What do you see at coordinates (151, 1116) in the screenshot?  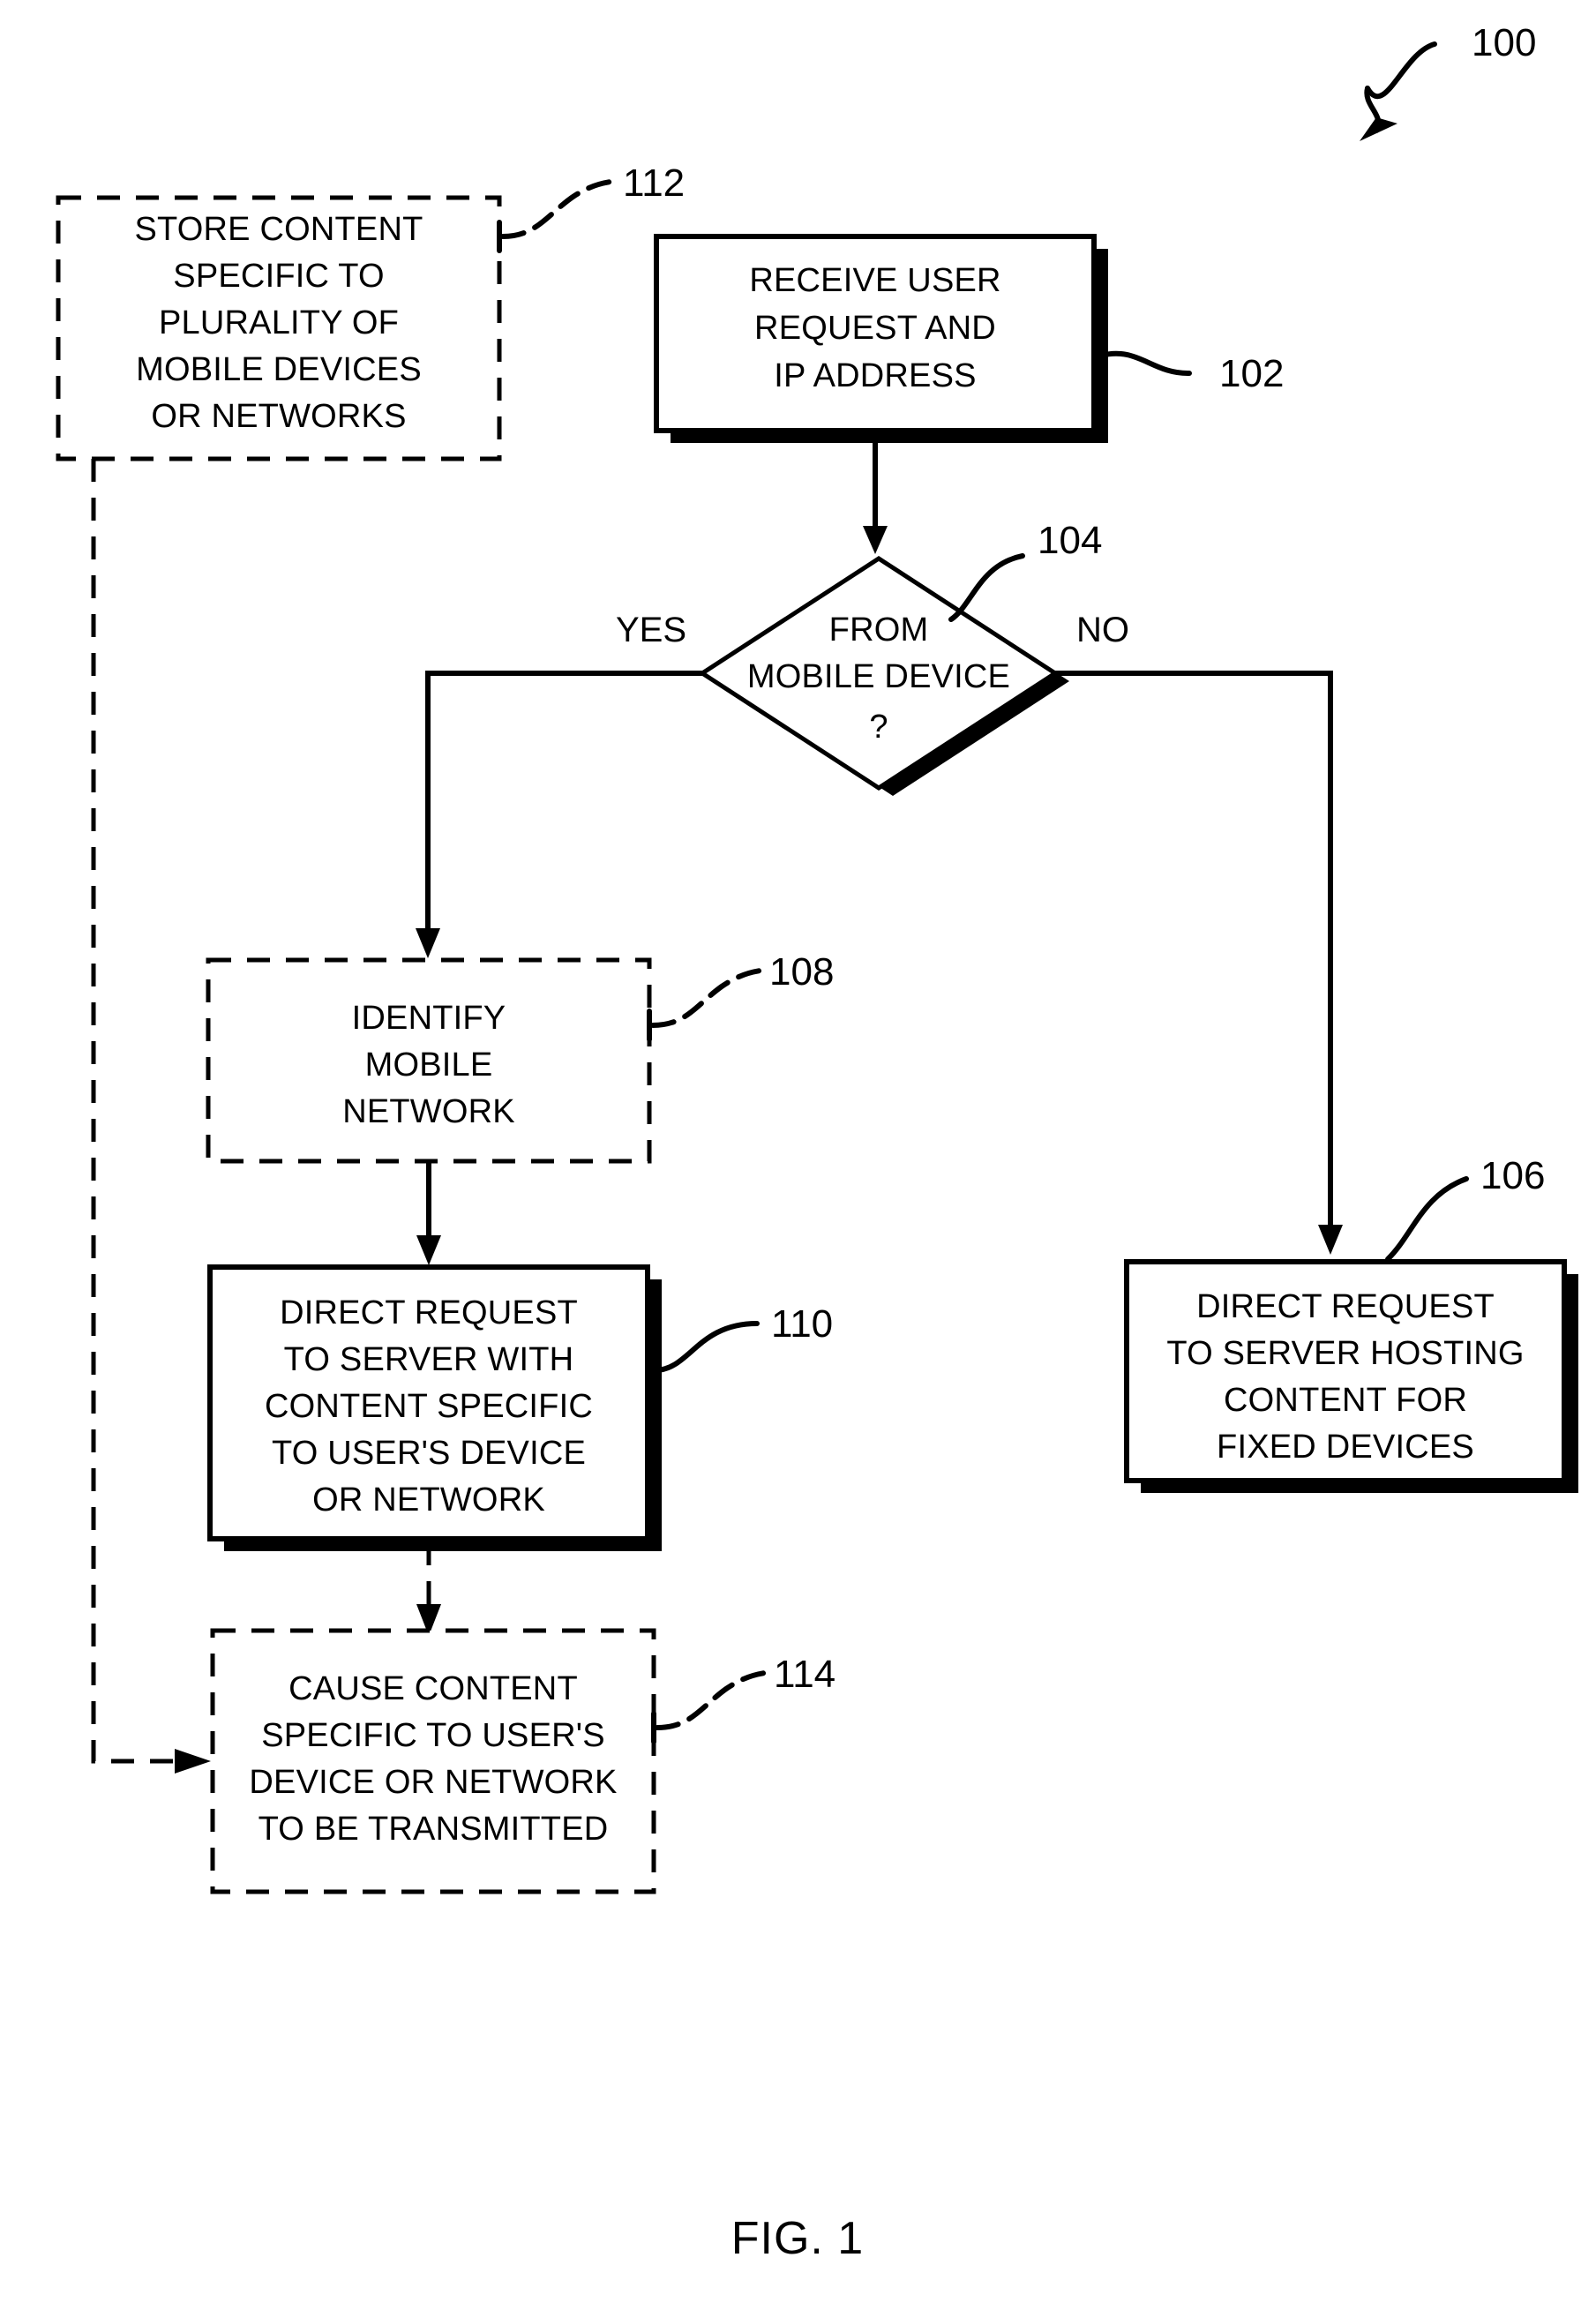 I see `flow-store-to-cause` at bounding box center [151, 1116].